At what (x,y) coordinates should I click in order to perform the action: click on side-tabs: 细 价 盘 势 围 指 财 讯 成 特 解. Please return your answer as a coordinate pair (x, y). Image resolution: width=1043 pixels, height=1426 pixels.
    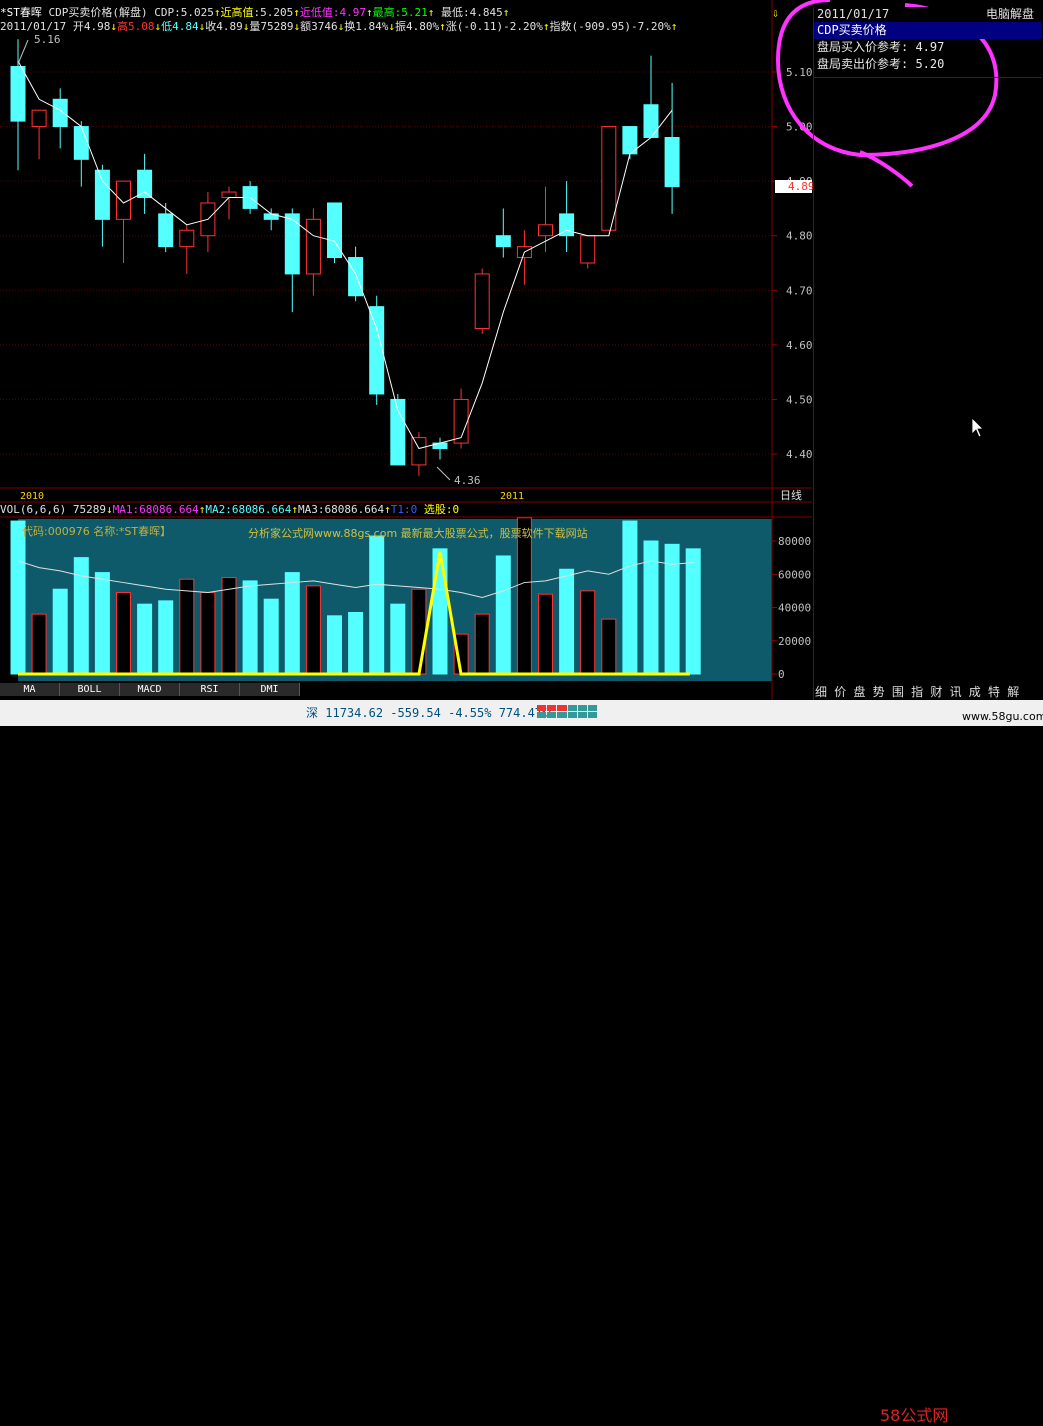
    Looking at the image, I should click on (917, 691).